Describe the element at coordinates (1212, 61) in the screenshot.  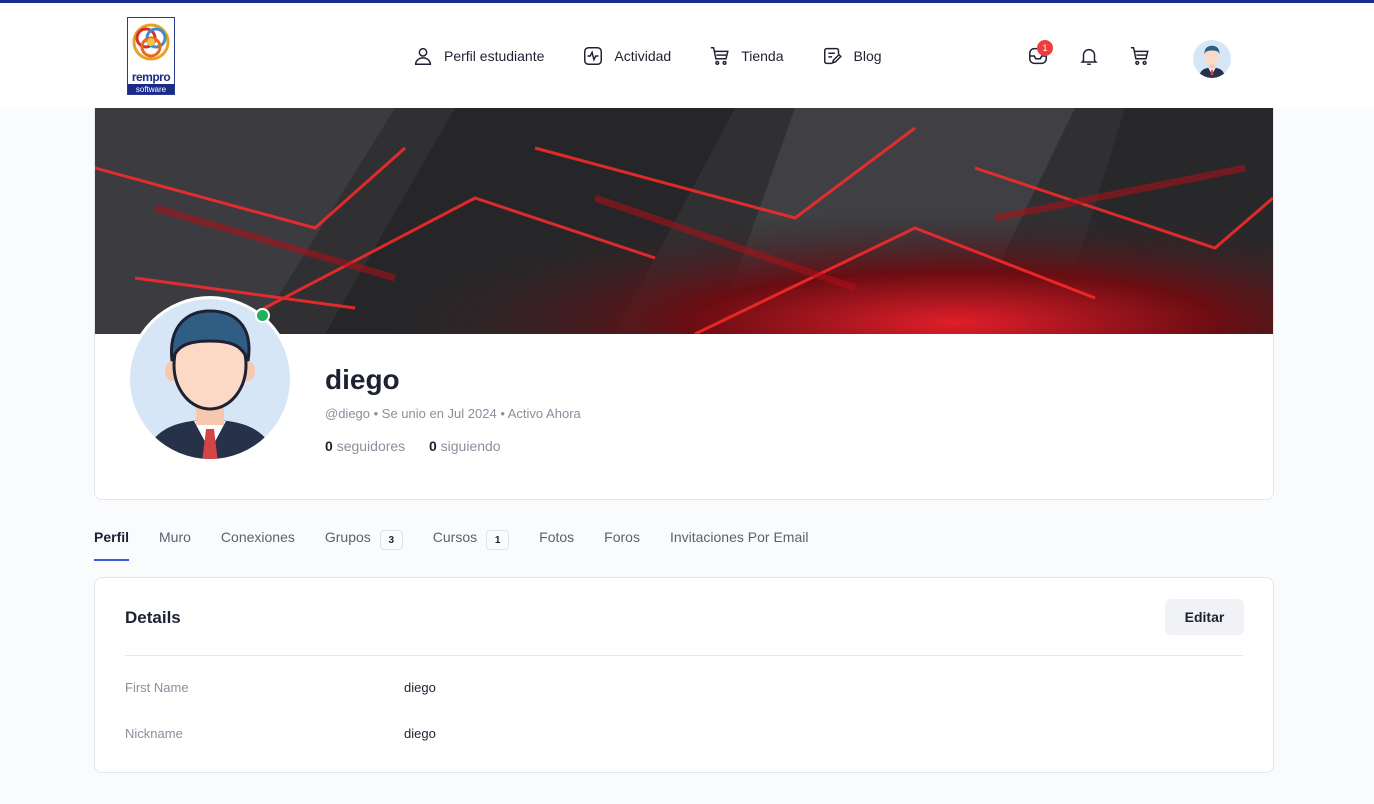
I see `user-avatar-icon` at that location.